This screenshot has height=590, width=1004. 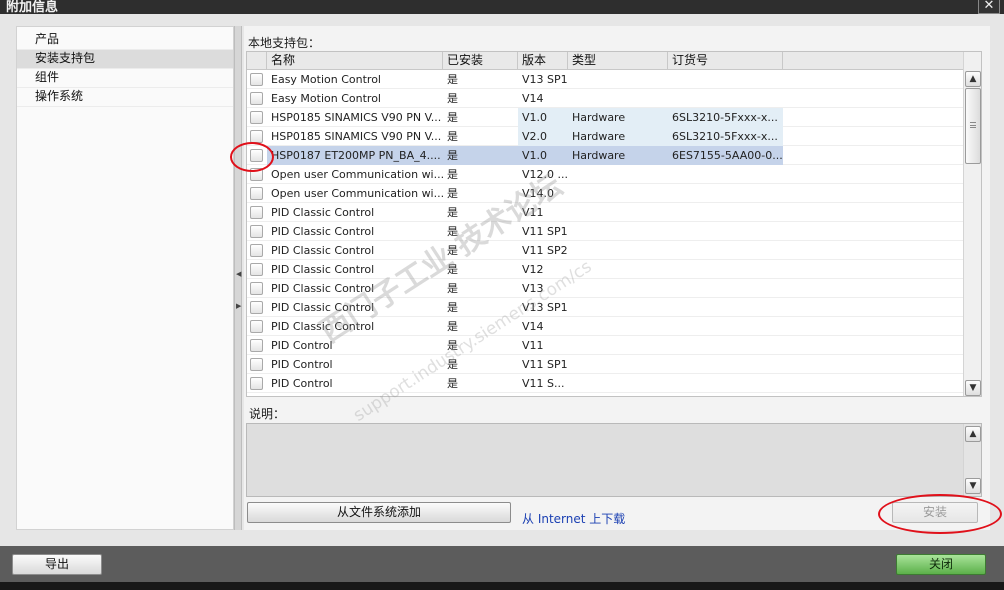 I want to click on cell-version: V12, so click(x=533, y=269).